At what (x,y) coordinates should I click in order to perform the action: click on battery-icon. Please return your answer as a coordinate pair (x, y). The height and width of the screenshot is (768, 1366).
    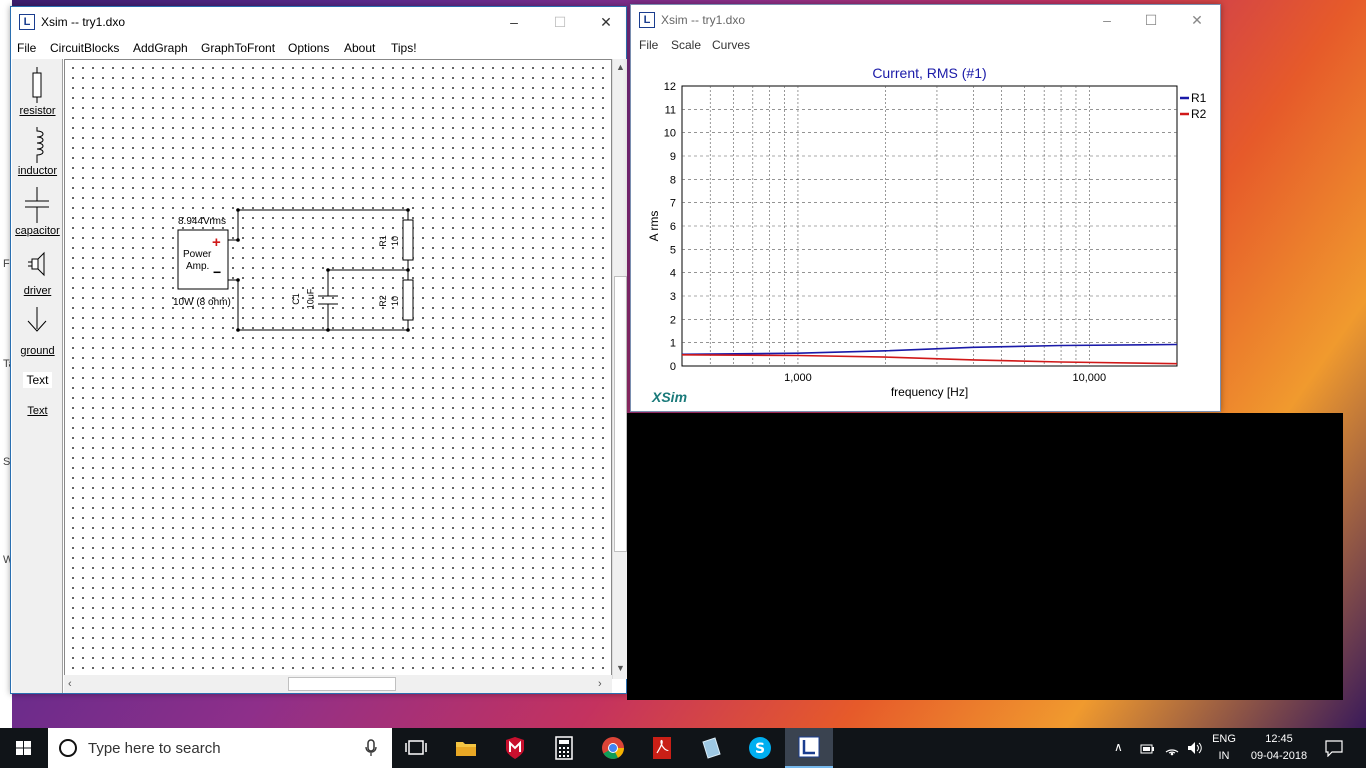
    Looking at the image, I should click on (1148, 749).